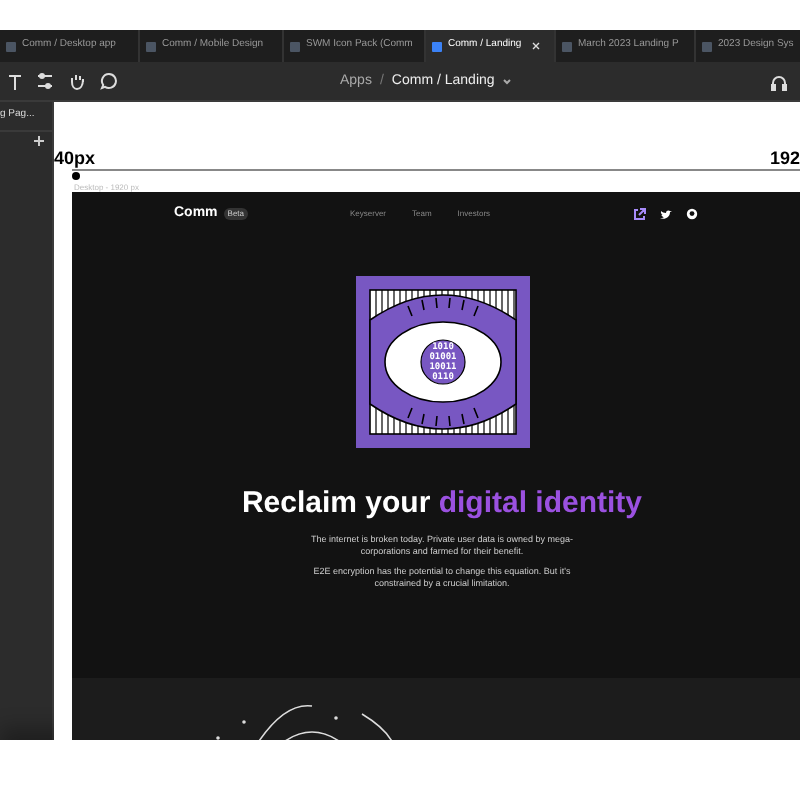 This screenshot has width=800, height=800. I want to click on settings-icon, so click(45, 81).